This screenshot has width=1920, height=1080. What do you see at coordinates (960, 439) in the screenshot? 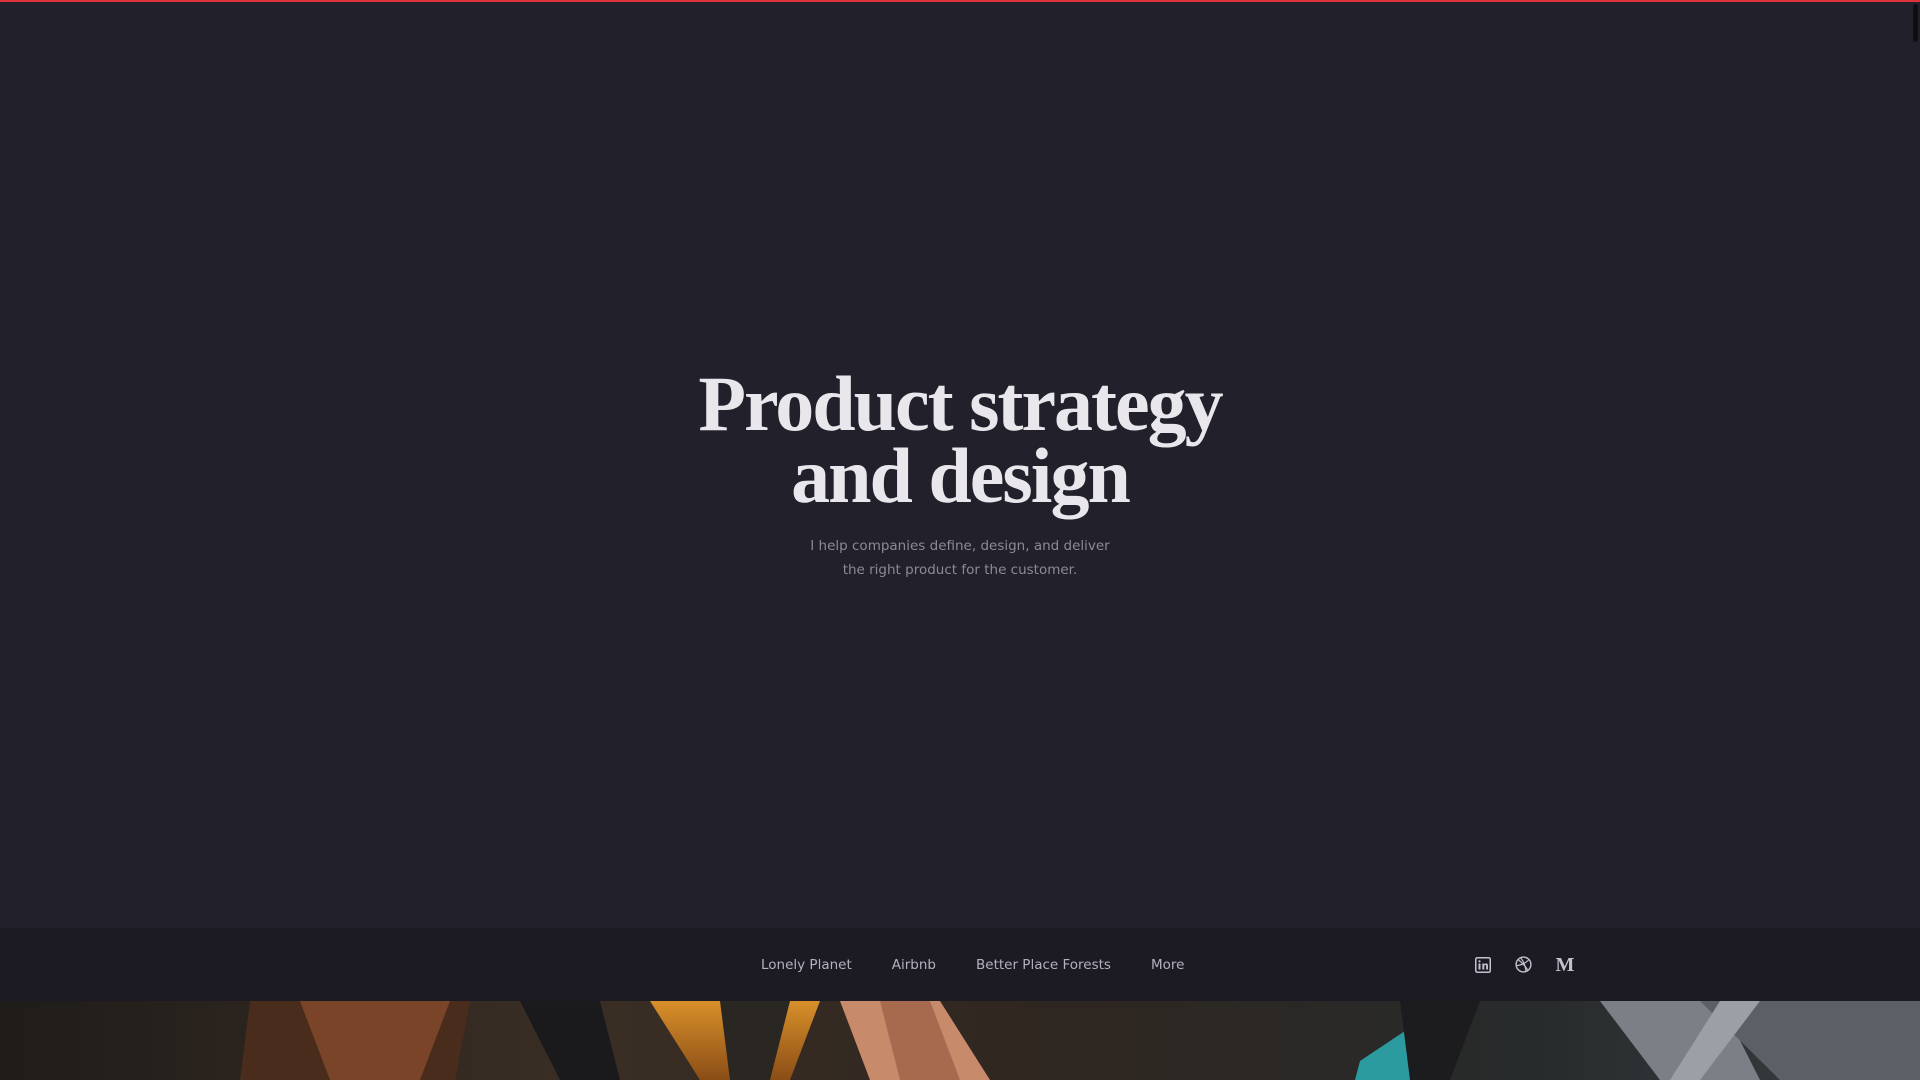
I see `hero-title: Product strategy and design` at bounding box center [960, 439].